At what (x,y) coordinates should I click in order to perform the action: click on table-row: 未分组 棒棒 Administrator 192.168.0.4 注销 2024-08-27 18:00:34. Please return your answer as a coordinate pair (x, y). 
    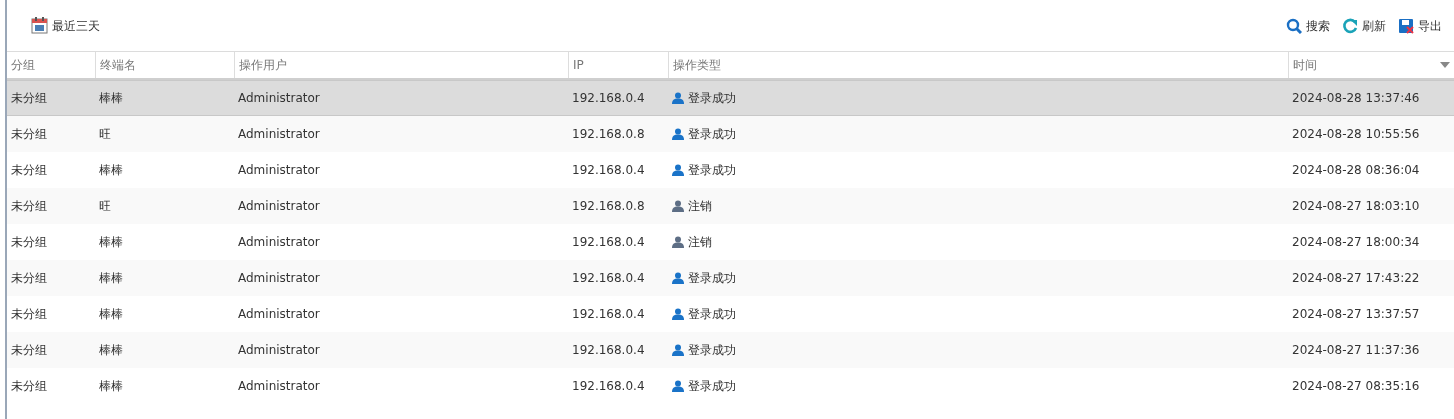
    Looking at the image, I should click on (730, 242).